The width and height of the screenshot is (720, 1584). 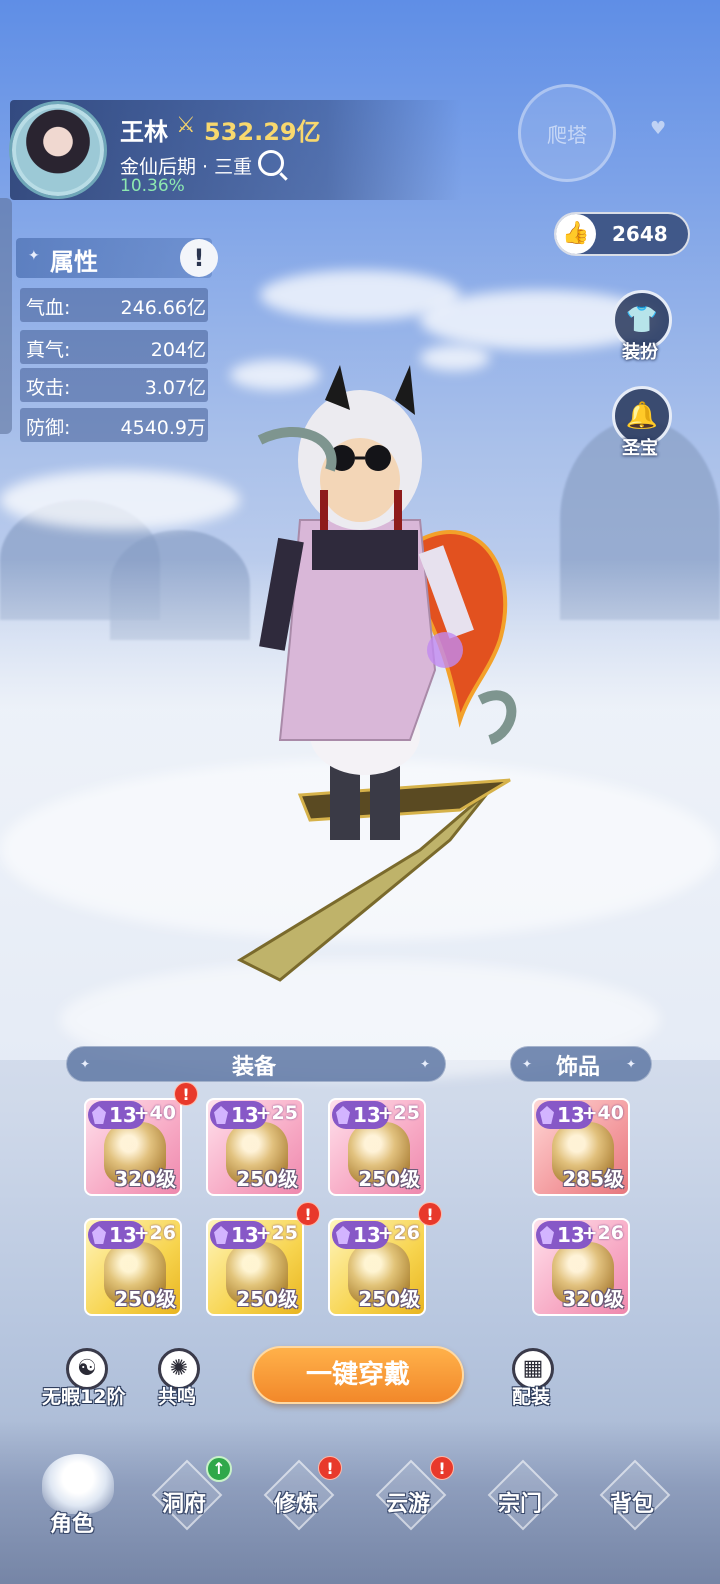 What do you see at coordinates (186, 167) in the screenshot?
I see `cultivation-realm: 金仙后期 · 三重` at bounding box center [186, 167].